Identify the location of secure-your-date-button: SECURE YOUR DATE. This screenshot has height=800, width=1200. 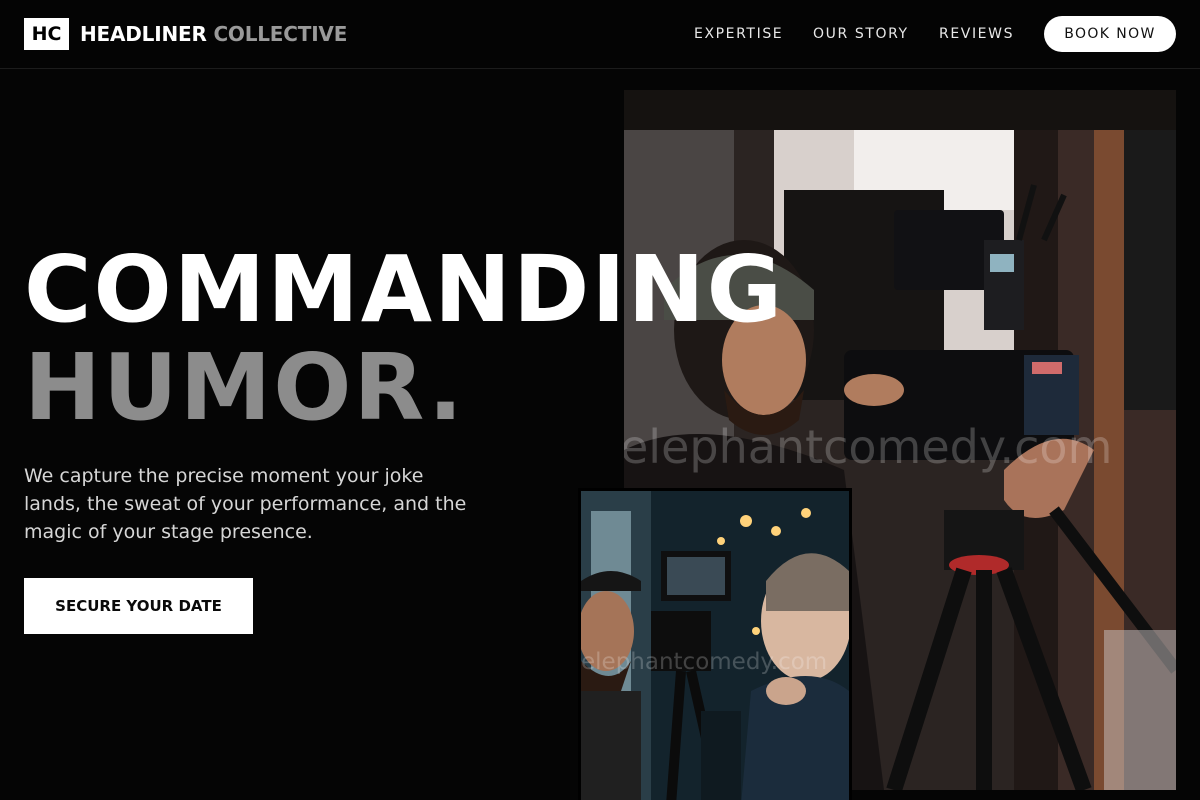
(138, 606).